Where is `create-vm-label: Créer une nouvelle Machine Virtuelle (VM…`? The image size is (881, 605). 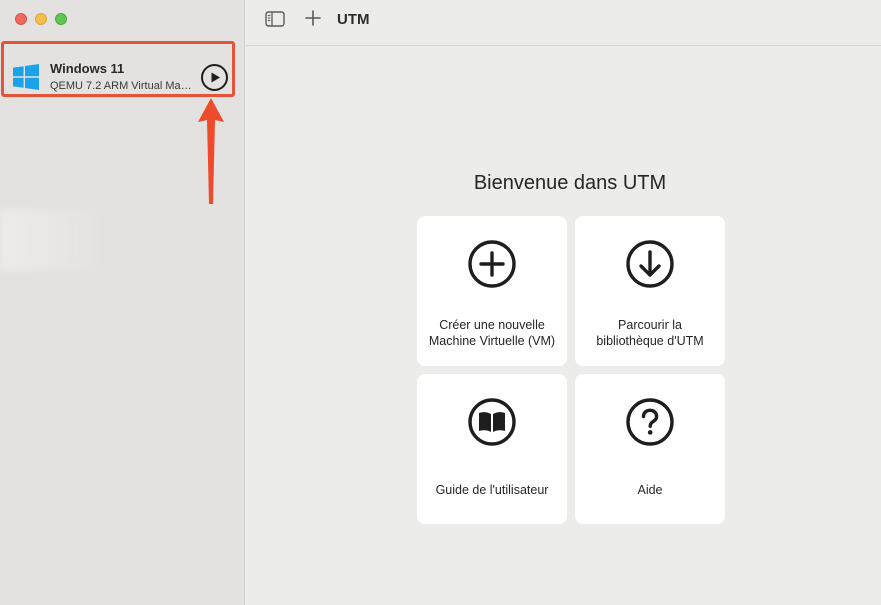 create-vm-label: Créer une nouvelle Machine Virtuelle (VM… is located at coordinates (492, 333).